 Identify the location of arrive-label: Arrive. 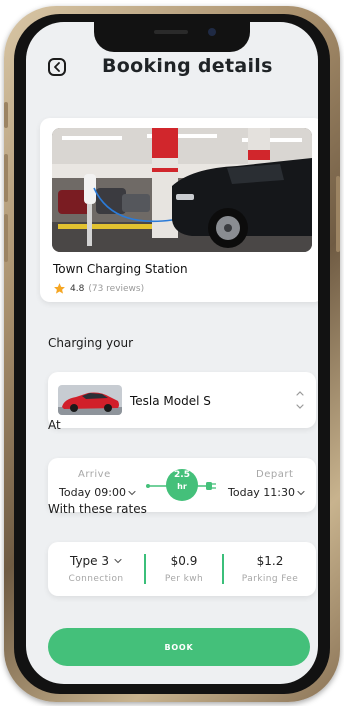
(94, 474).